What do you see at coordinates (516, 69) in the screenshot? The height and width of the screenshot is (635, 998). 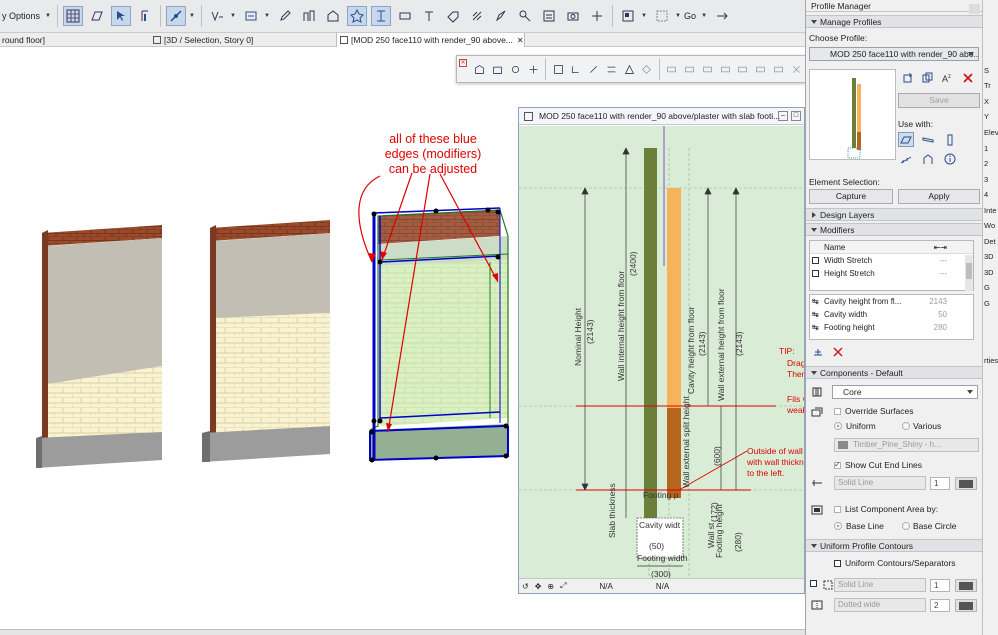 I see `float-tool-3-icon` at bounding box center [516, 69].